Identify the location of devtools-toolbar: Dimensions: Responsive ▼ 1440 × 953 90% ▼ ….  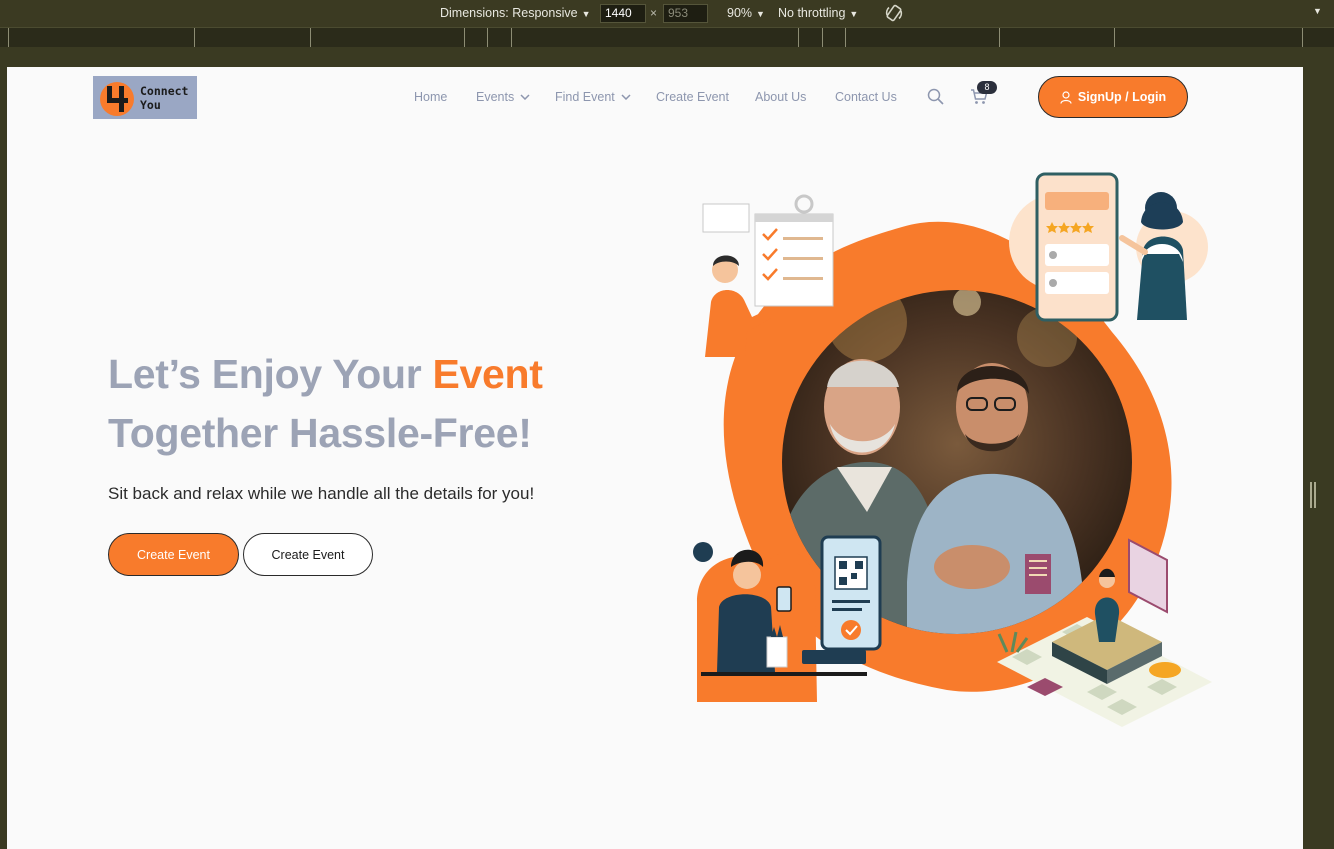
(667, 14).